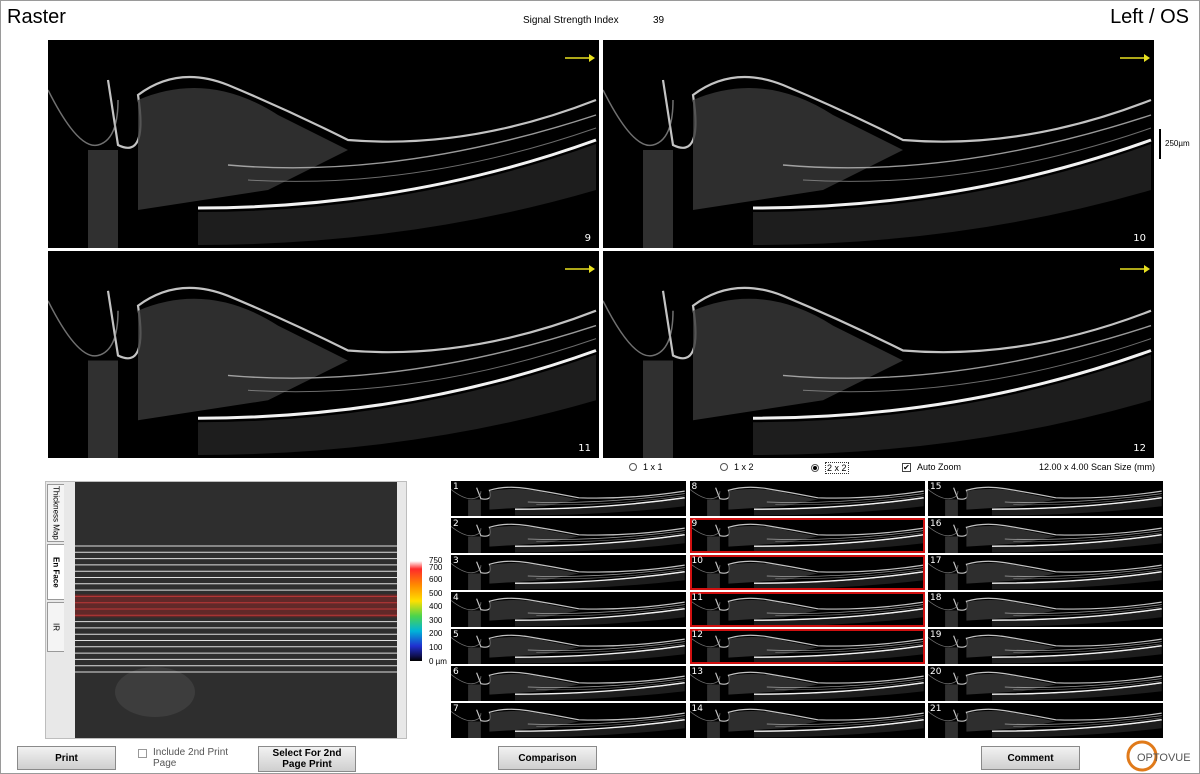 The width and height of the screenshot is (1200, 774). I want to click on scan-thumbnail: 9, so click(807, 535).